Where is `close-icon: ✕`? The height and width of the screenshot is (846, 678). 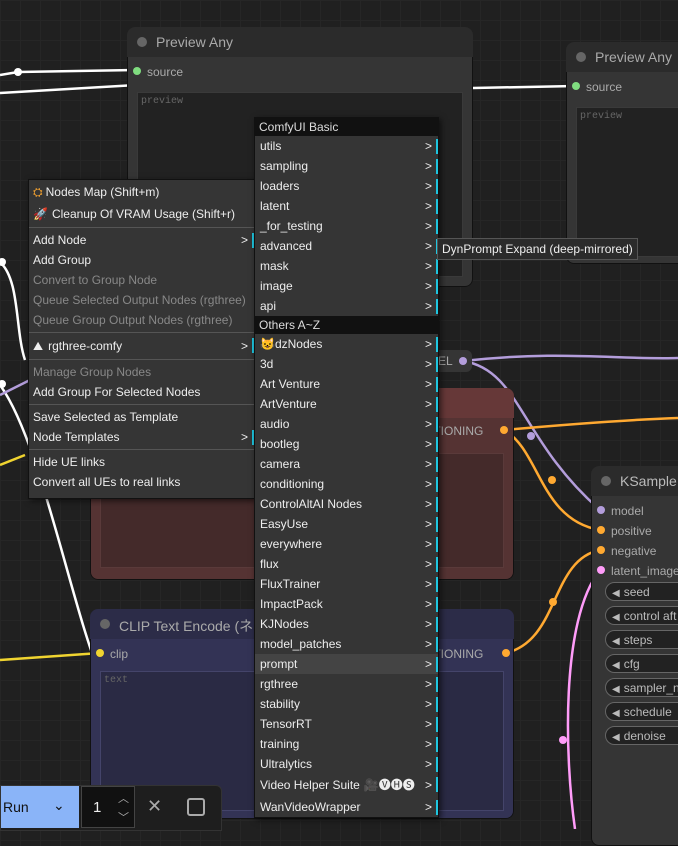
close-icon: ✕ is located at coordinates (154, 806).